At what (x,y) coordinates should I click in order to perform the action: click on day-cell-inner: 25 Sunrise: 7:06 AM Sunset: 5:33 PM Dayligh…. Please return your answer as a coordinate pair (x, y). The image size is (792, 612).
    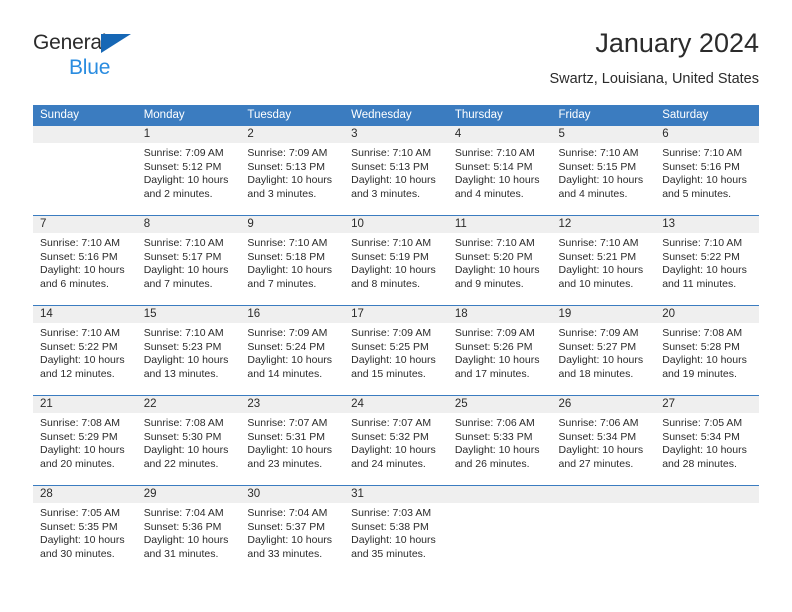
    Looking at the image, I should click on (499, 440).